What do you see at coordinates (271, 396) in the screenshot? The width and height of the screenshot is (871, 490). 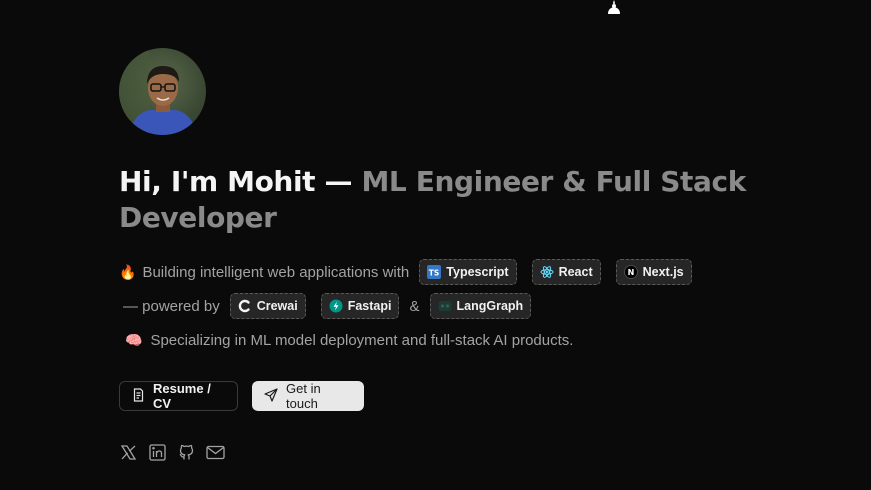 I see `send-icon` at bounding box center [271, 396].